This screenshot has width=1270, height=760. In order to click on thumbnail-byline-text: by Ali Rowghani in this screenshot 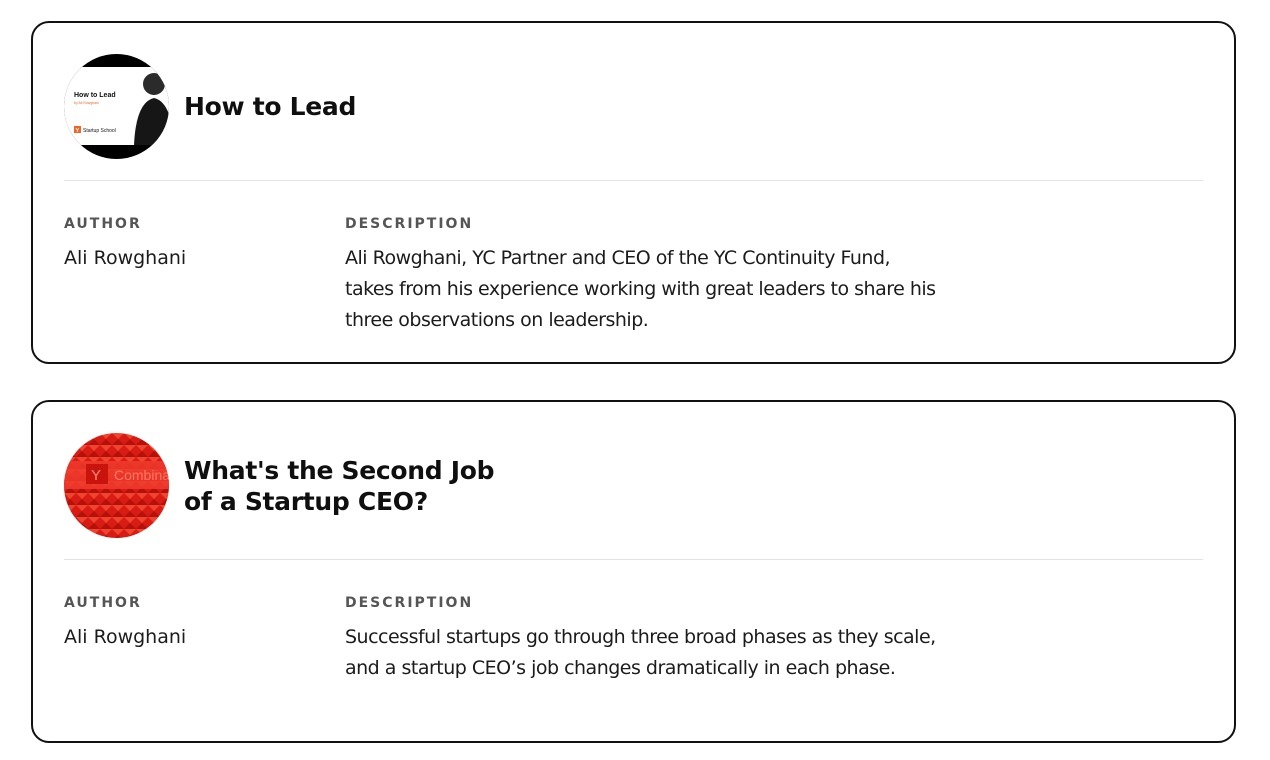, I will do `click(86, 103)`.